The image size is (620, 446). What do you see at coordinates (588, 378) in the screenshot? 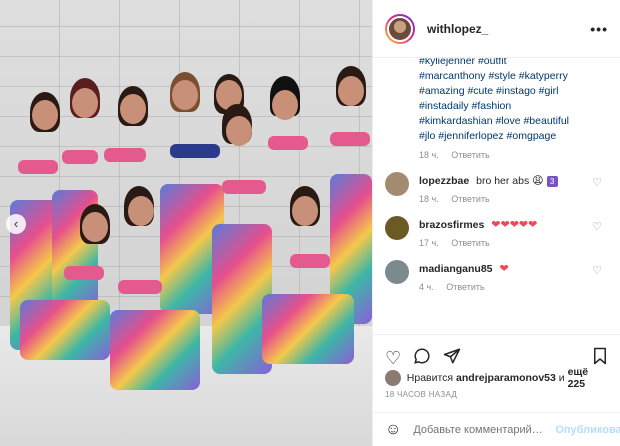
I see `likes-count-link: ещё 225` at bounding box center [588, 378].